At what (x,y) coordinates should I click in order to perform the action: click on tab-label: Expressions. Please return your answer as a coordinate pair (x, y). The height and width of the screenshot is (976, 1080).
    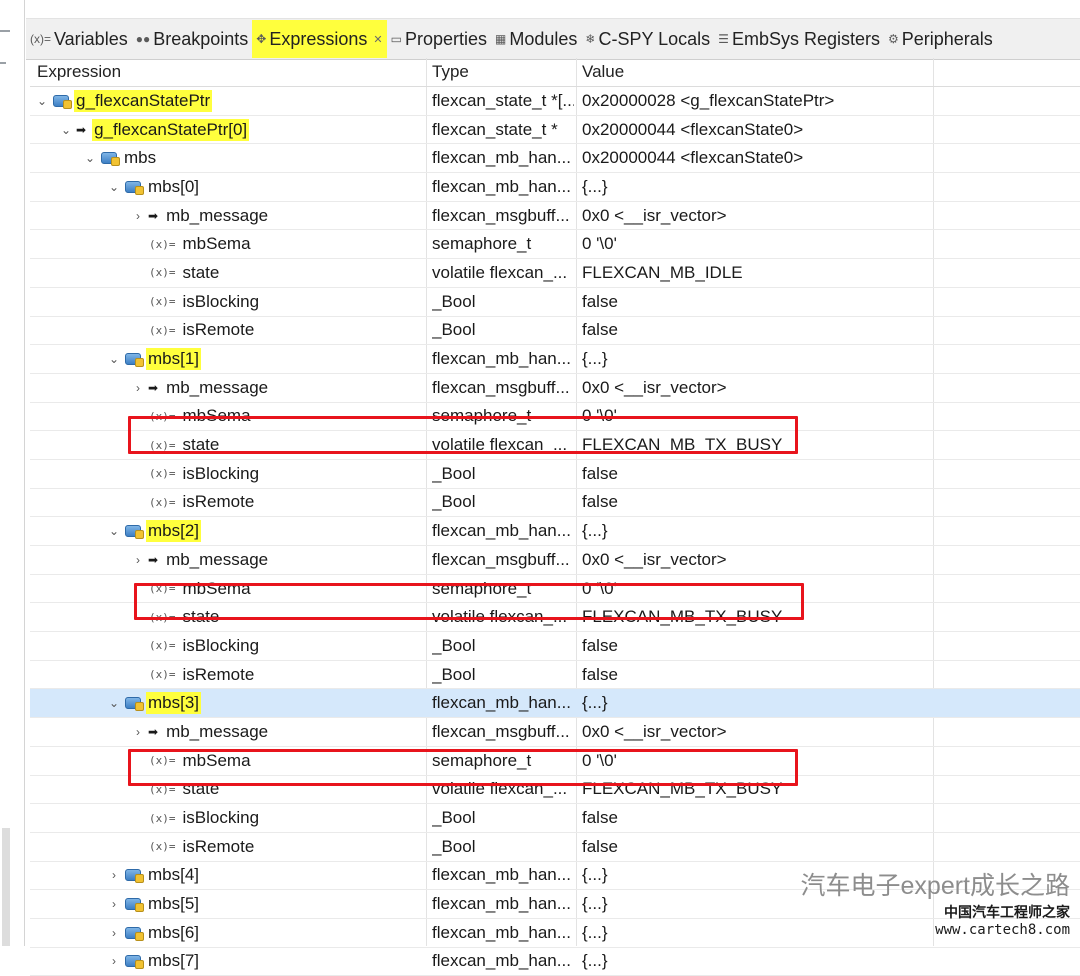
    Looking at the image, I should click on (318, 38).